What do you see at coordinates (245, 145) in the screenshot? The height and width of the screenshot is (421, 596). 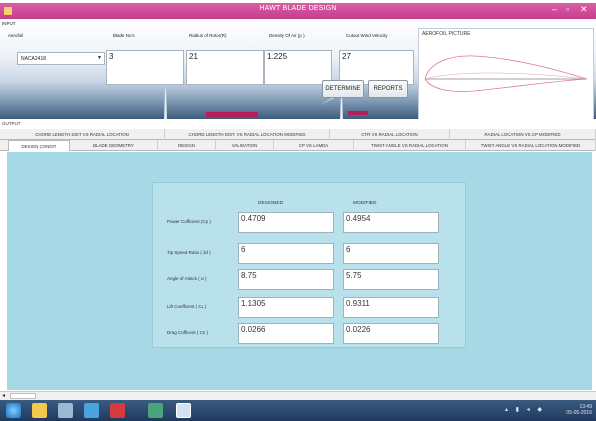 I see `tab-validation: VALIDATION` at bounding box center [245, 145].